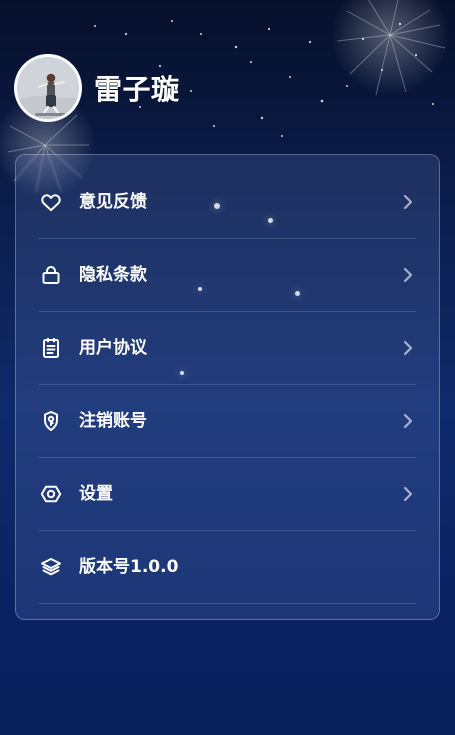 This screenshot has height=735, width=455. I want to click on username: 雷子璇, so click(137, 89).